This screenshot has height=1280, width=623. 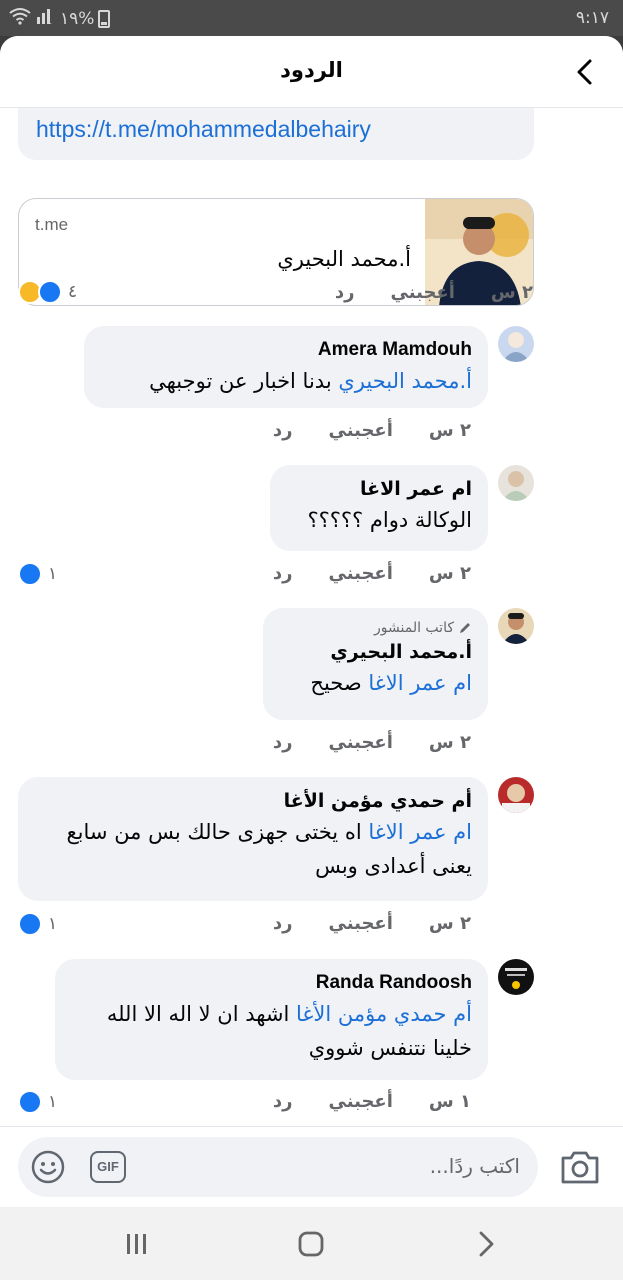 I want to click on gif-button: GIF, so click(x=108, y=1167).